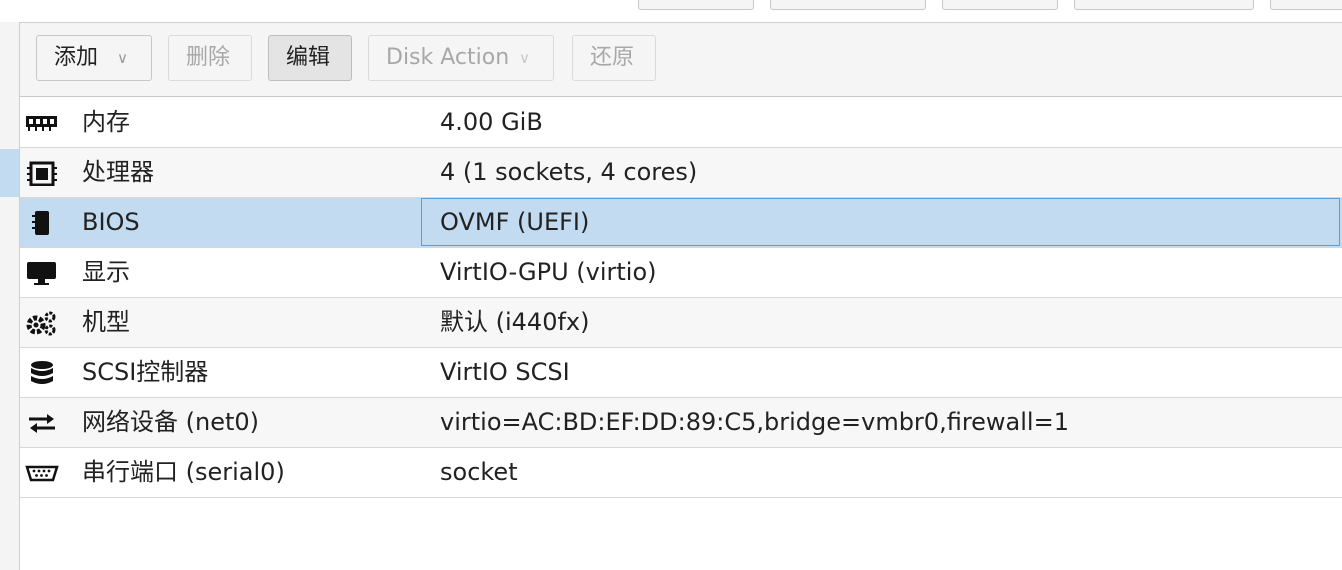 This screenshot has height=570, width=1342. Describe the element at coordinates (106, 272) in the screenshot. I see `hardware-row-name: 显示` at that location.